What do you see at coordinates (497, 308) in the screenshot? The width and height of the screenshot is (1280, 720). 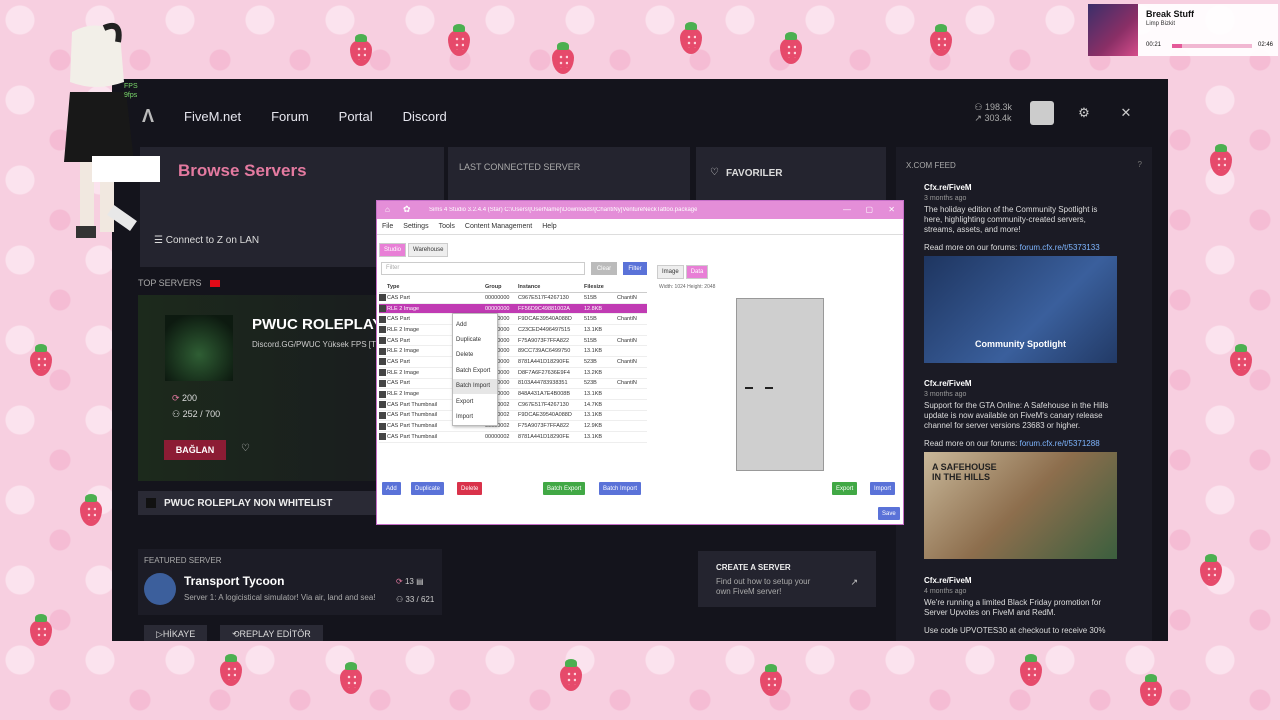 I see `cell-group: 00000000` at bounding box center [497, 308].